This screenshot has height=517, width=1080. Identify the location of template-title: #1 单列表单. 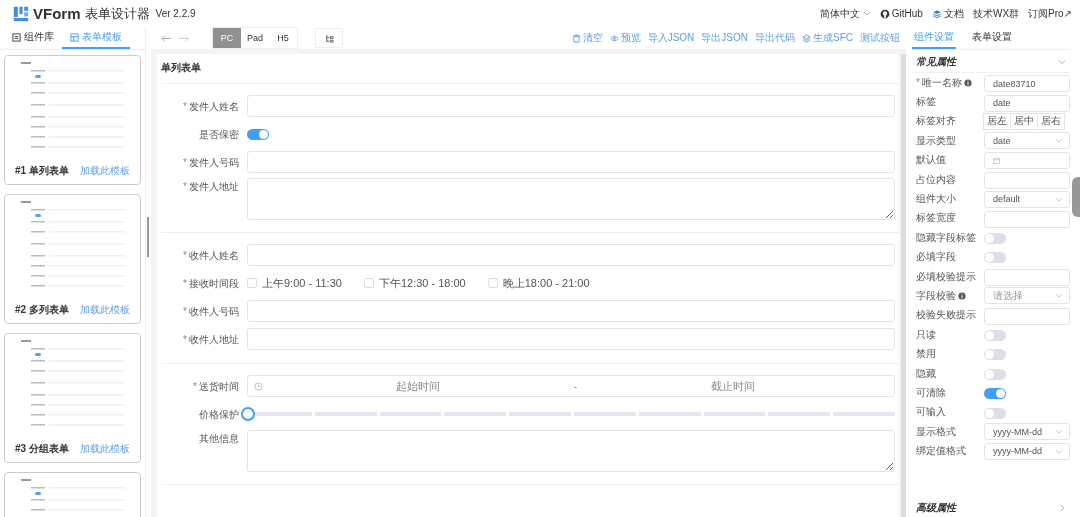
(42, 171).